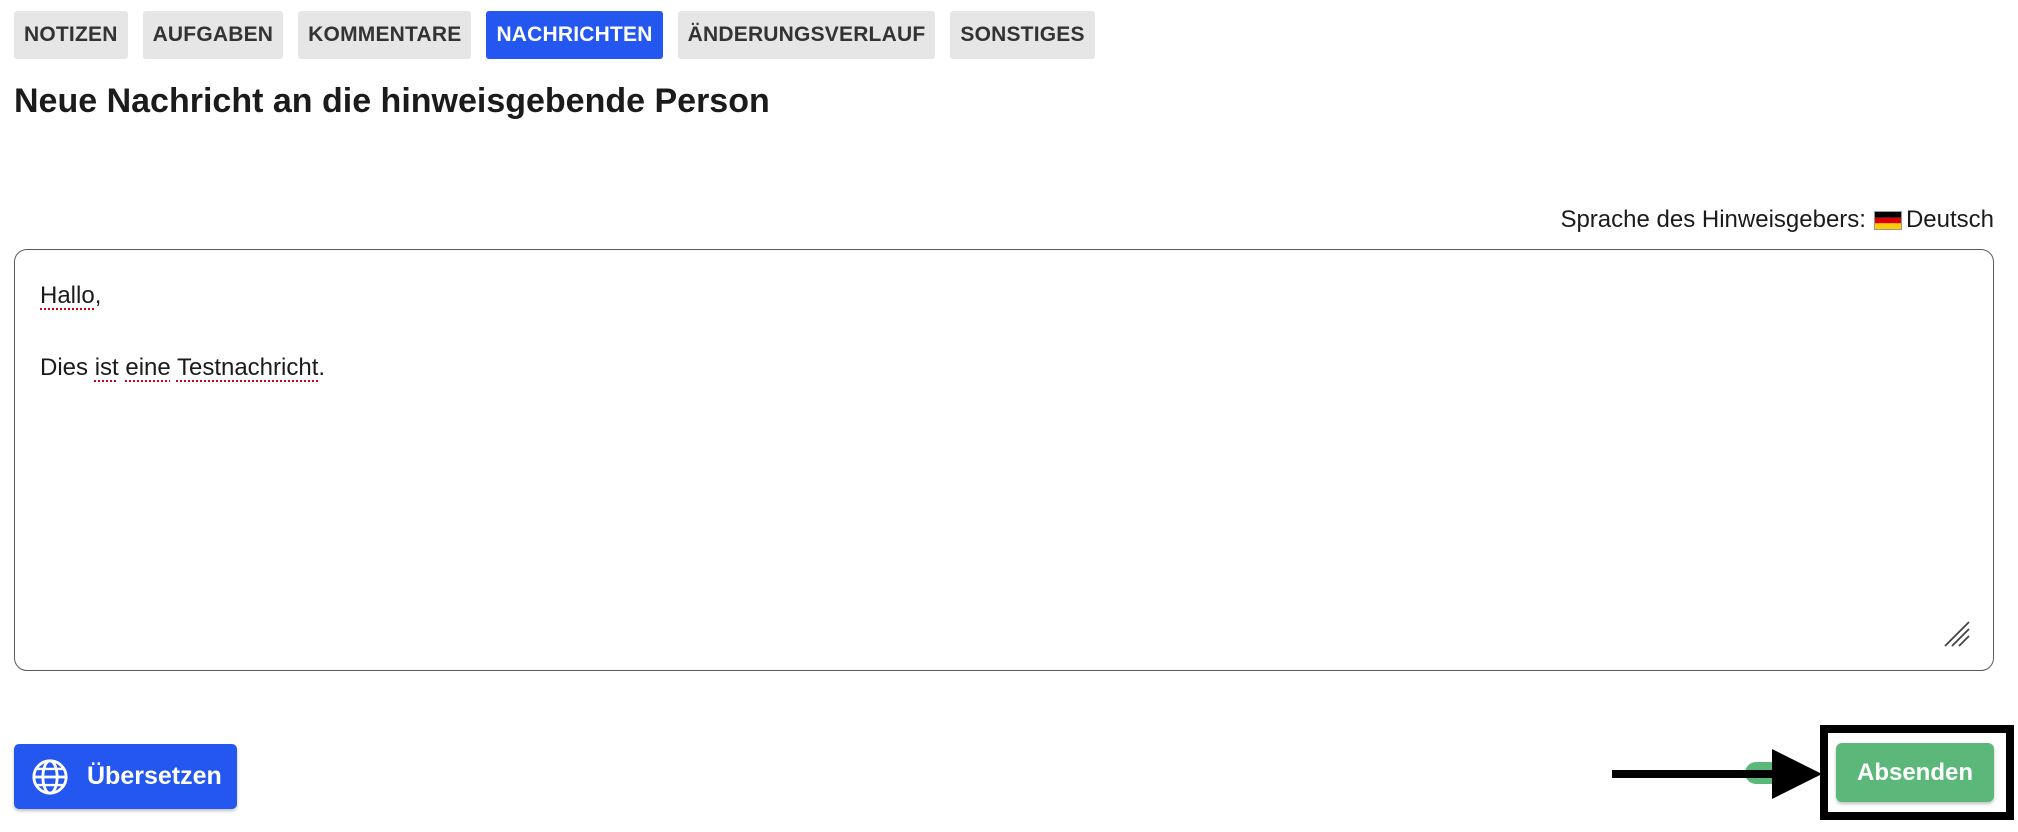 Image resolution: width=2018 pixels, height=832 pixels. I want to click on spellcheck-word: Hallo, so click(67, 295).